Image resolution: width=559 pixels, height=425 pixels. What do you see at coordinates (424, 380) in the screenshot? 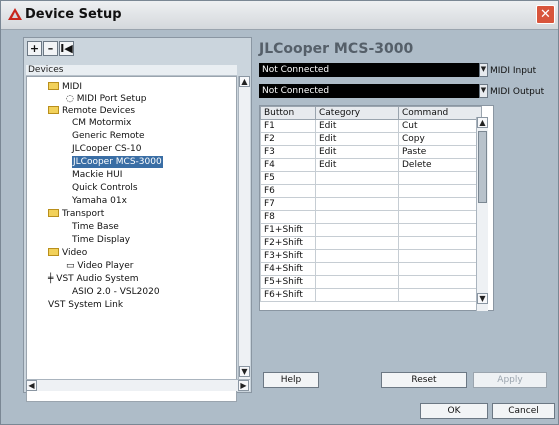
I see `reset-button: Reset` at bounding box center [424, 380].